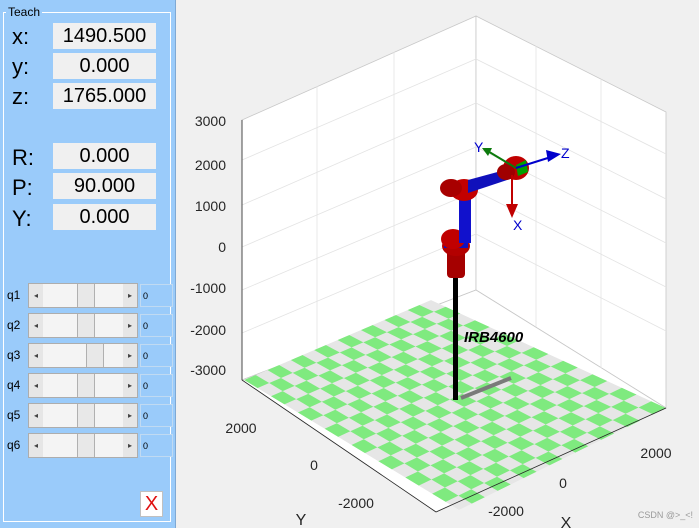 This screenshot has height=528, width=699. I want to click on y-tick-label: 0, so click(314, 465).